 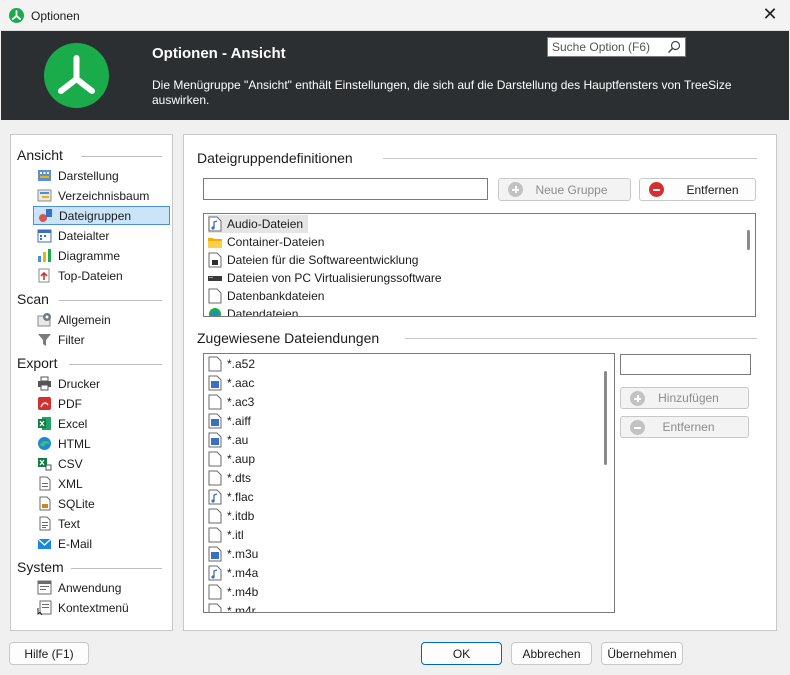 What do you see at coordinates (101, 175) in the screenshot?
I see `nav-item-darstellung: Darstellung` at bounding box center [101, 175].